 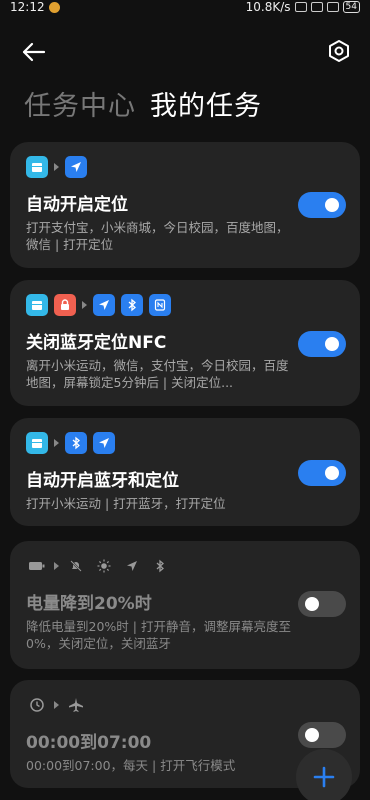 I want to click on settings-hexagon-icon, so click(x=339, y=51).